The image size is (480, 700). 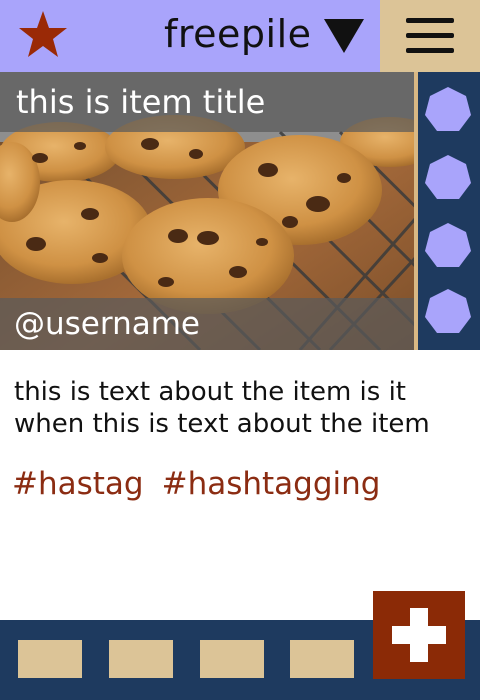 I want to click on caret-down-icon, so click(x=344, y=36).